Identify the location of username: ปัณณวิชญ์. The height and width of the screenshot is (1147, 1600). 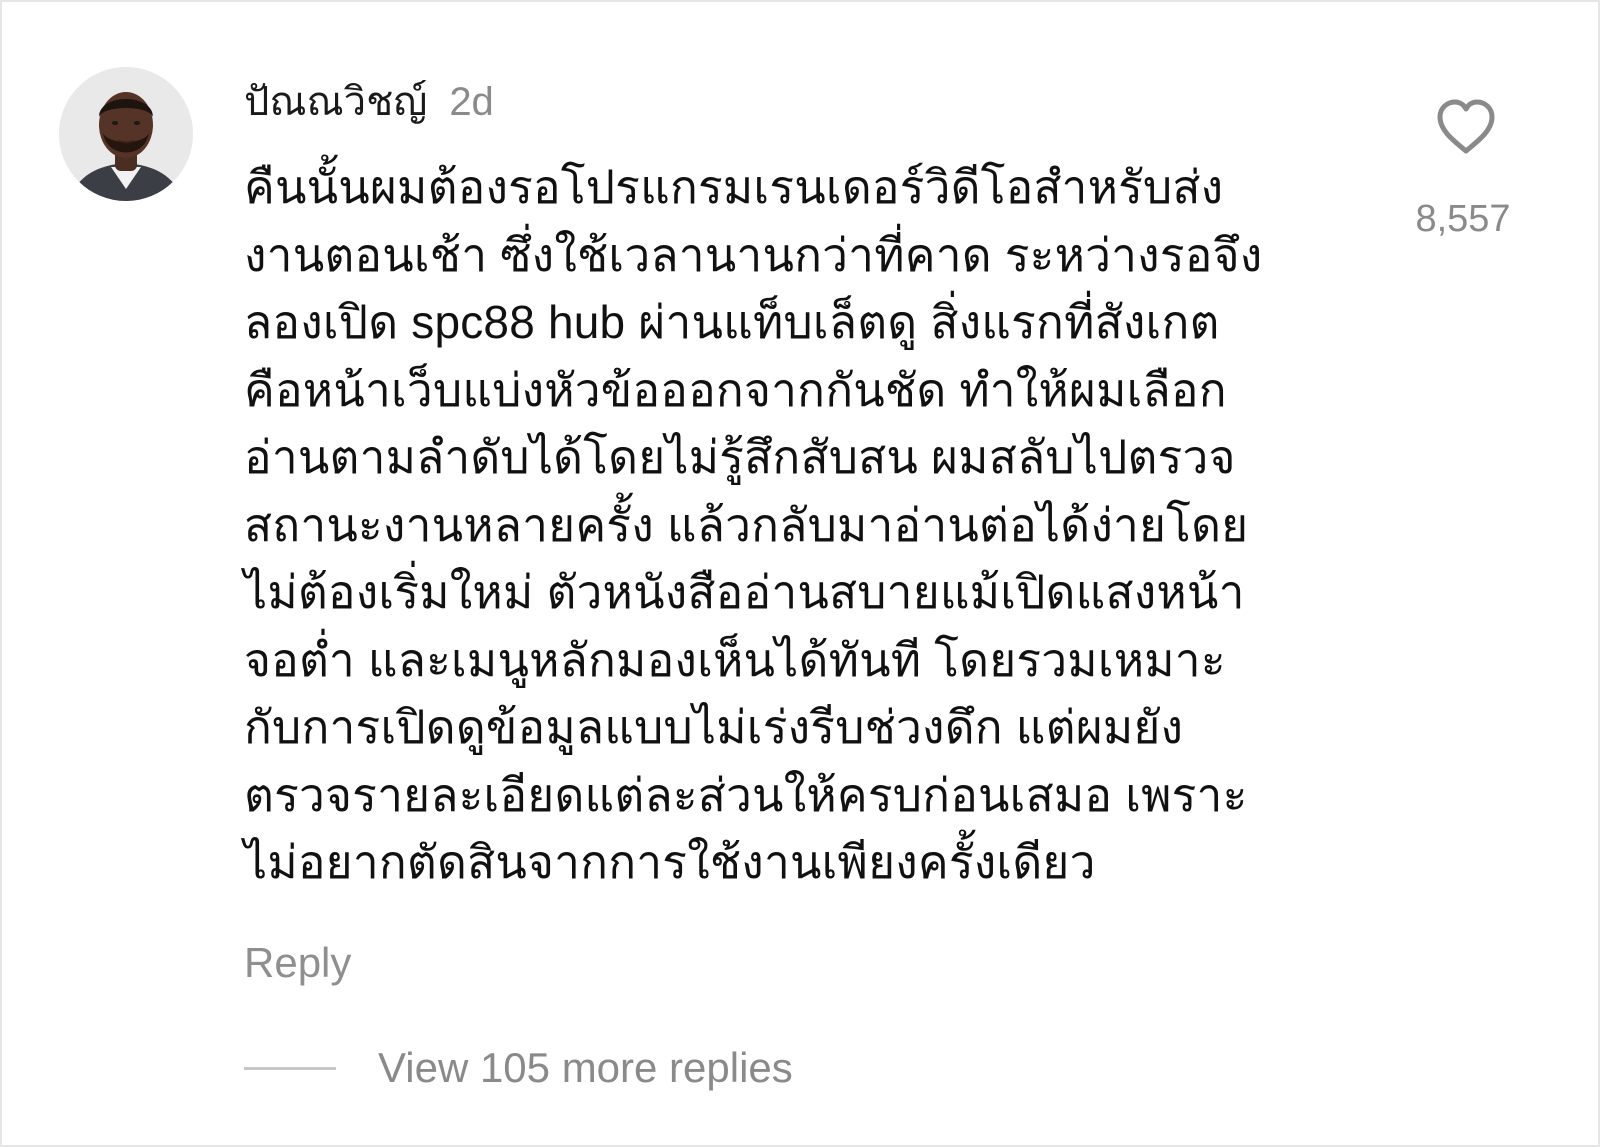
(335, 102).